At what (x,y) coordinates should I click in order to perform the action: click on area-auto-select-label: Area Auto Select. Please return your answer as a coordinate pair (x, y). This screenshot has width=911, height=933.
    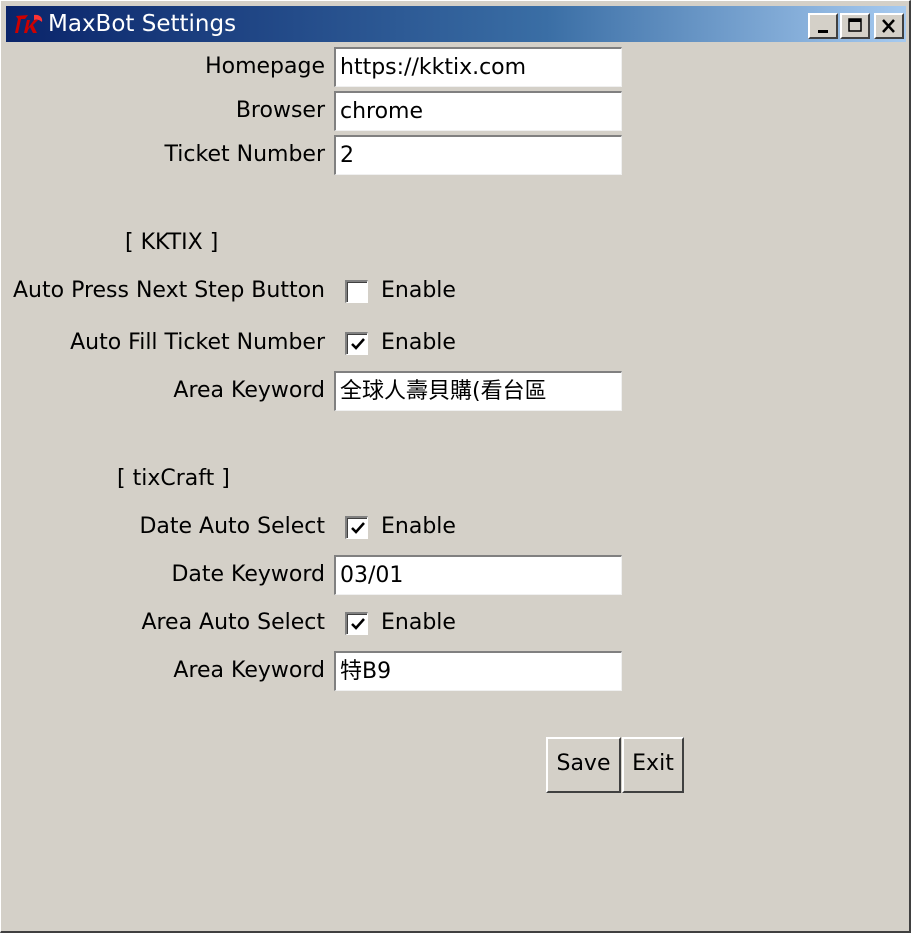
    Looking at the image, I should click on (233, 622).